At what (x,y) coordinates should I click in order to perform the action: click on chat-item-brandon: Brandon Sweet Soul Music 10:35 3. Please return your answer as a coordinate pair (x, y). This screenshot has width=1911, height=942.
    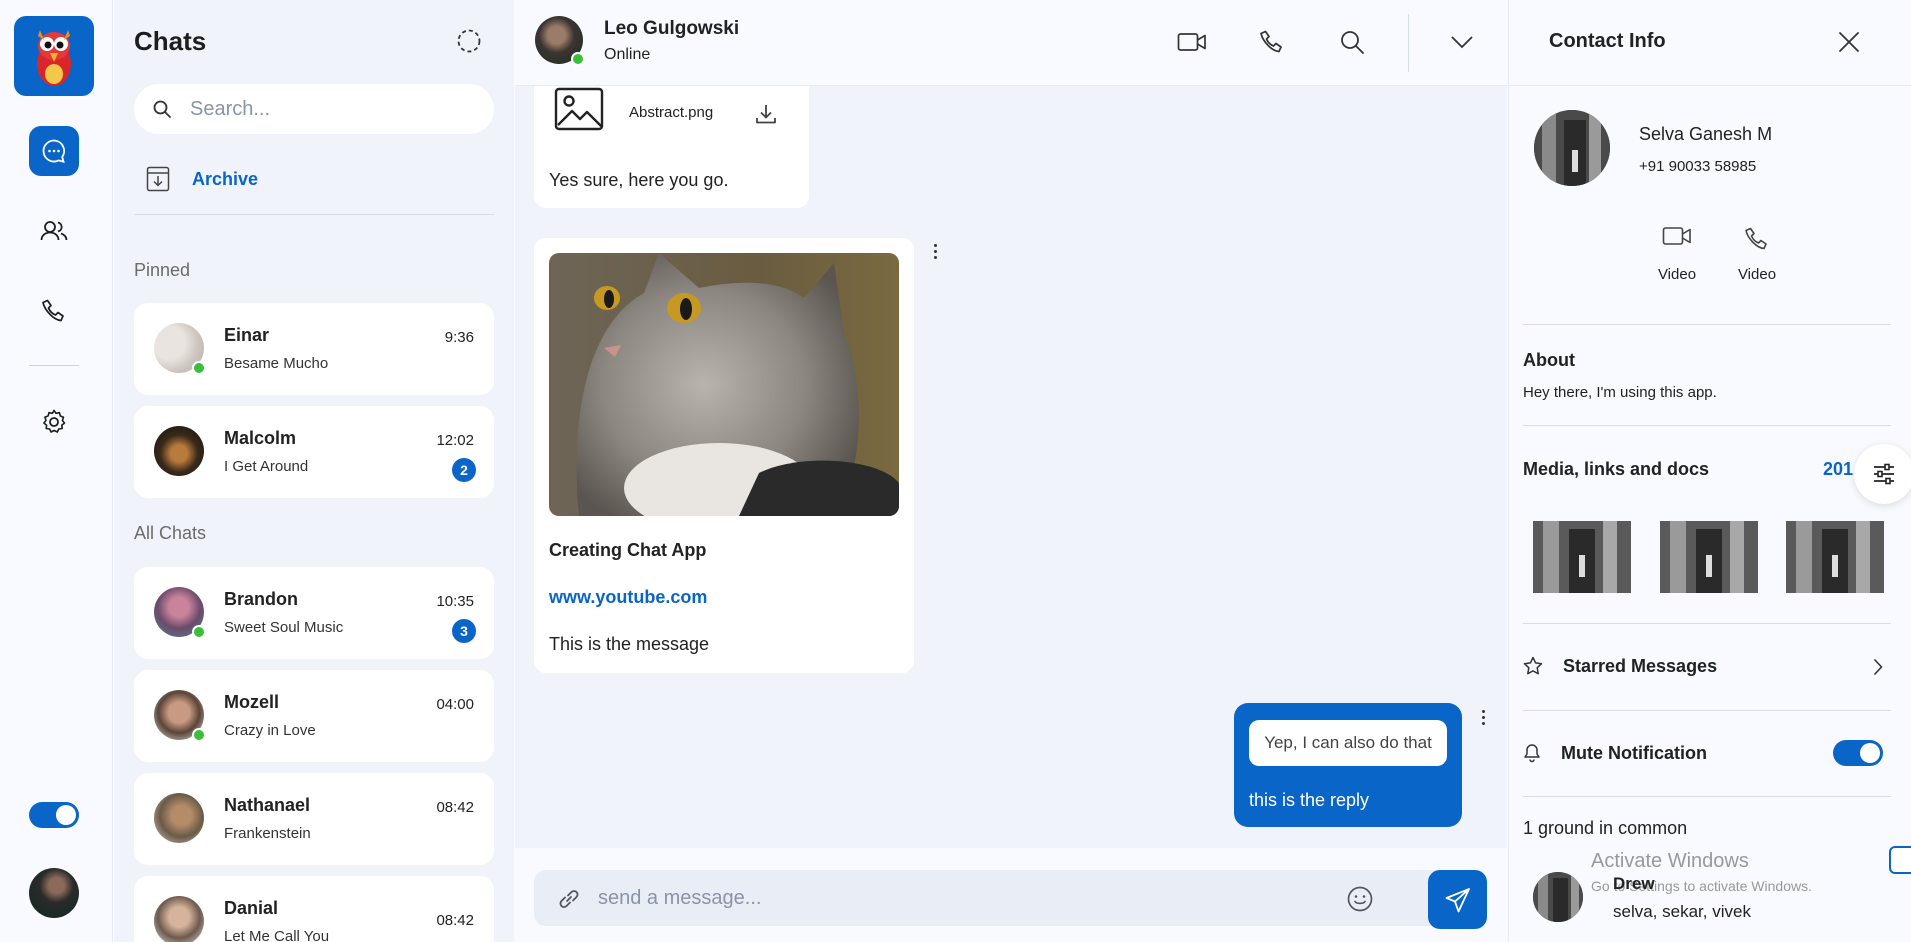
    Looking at the image, I should click on (314, 613).